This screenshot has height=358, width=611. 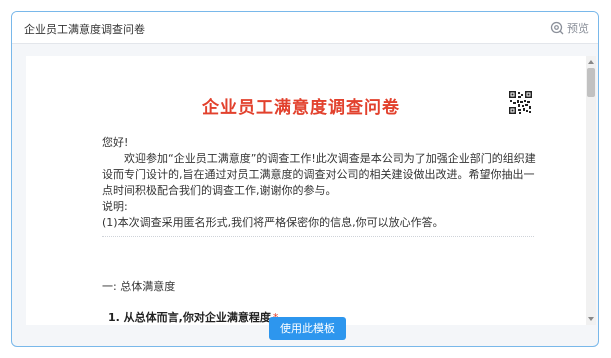 What do you see at coordinates (591, 319) in the screenshot?
I see `scroll-down-arrow-icon` at bounding box center [591, 319].